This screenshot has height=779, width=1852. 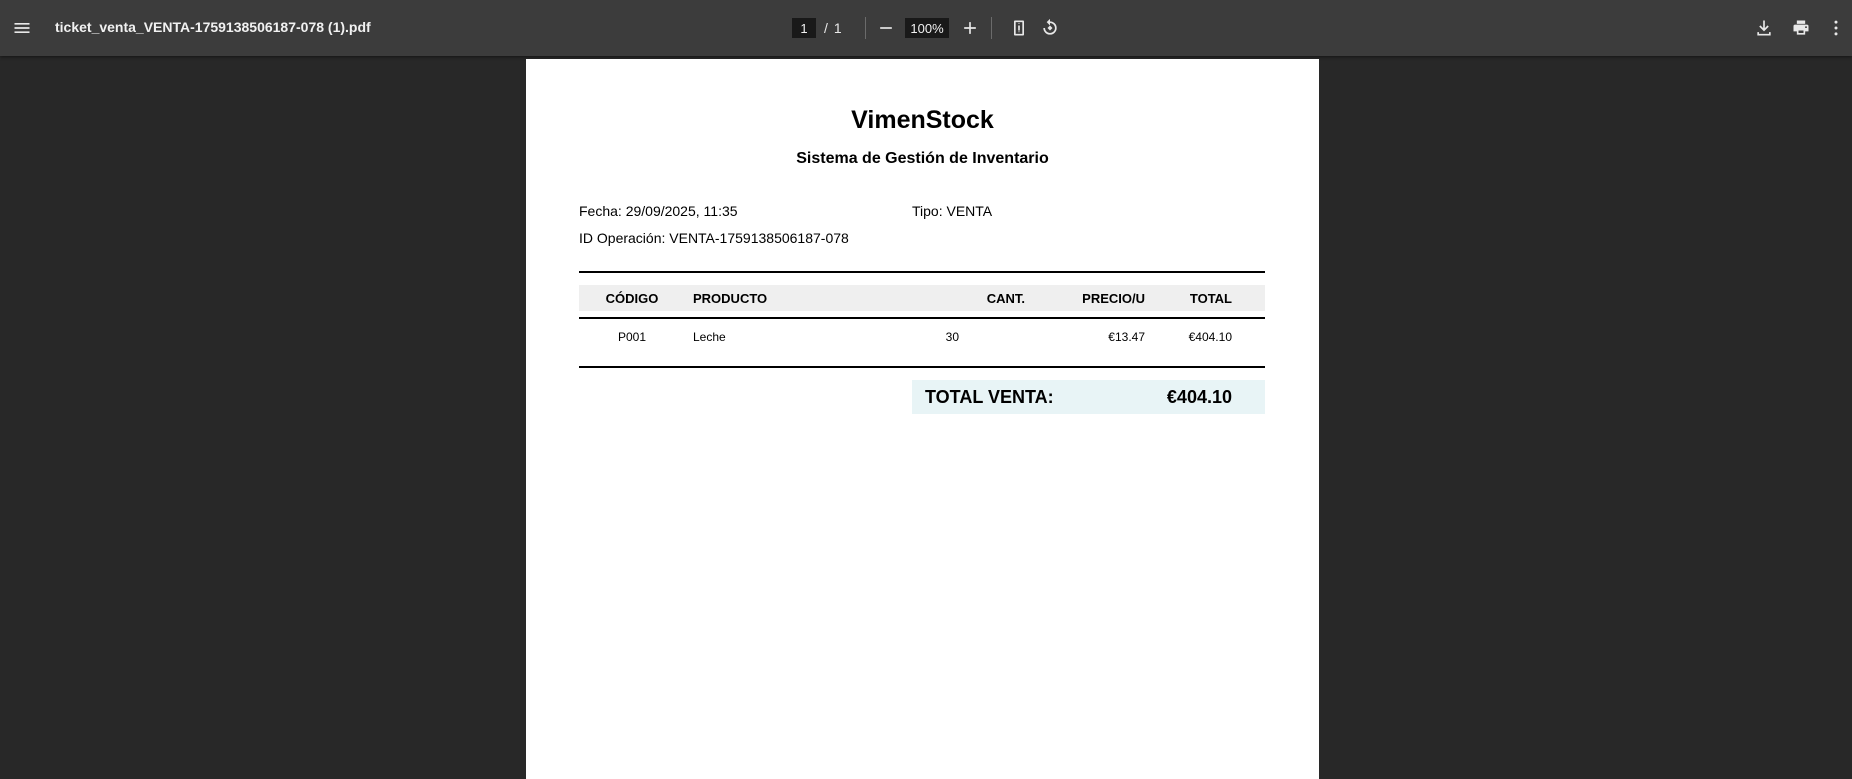 I want to click on column-header-cant: CANT., so click(x=1005, y=298).